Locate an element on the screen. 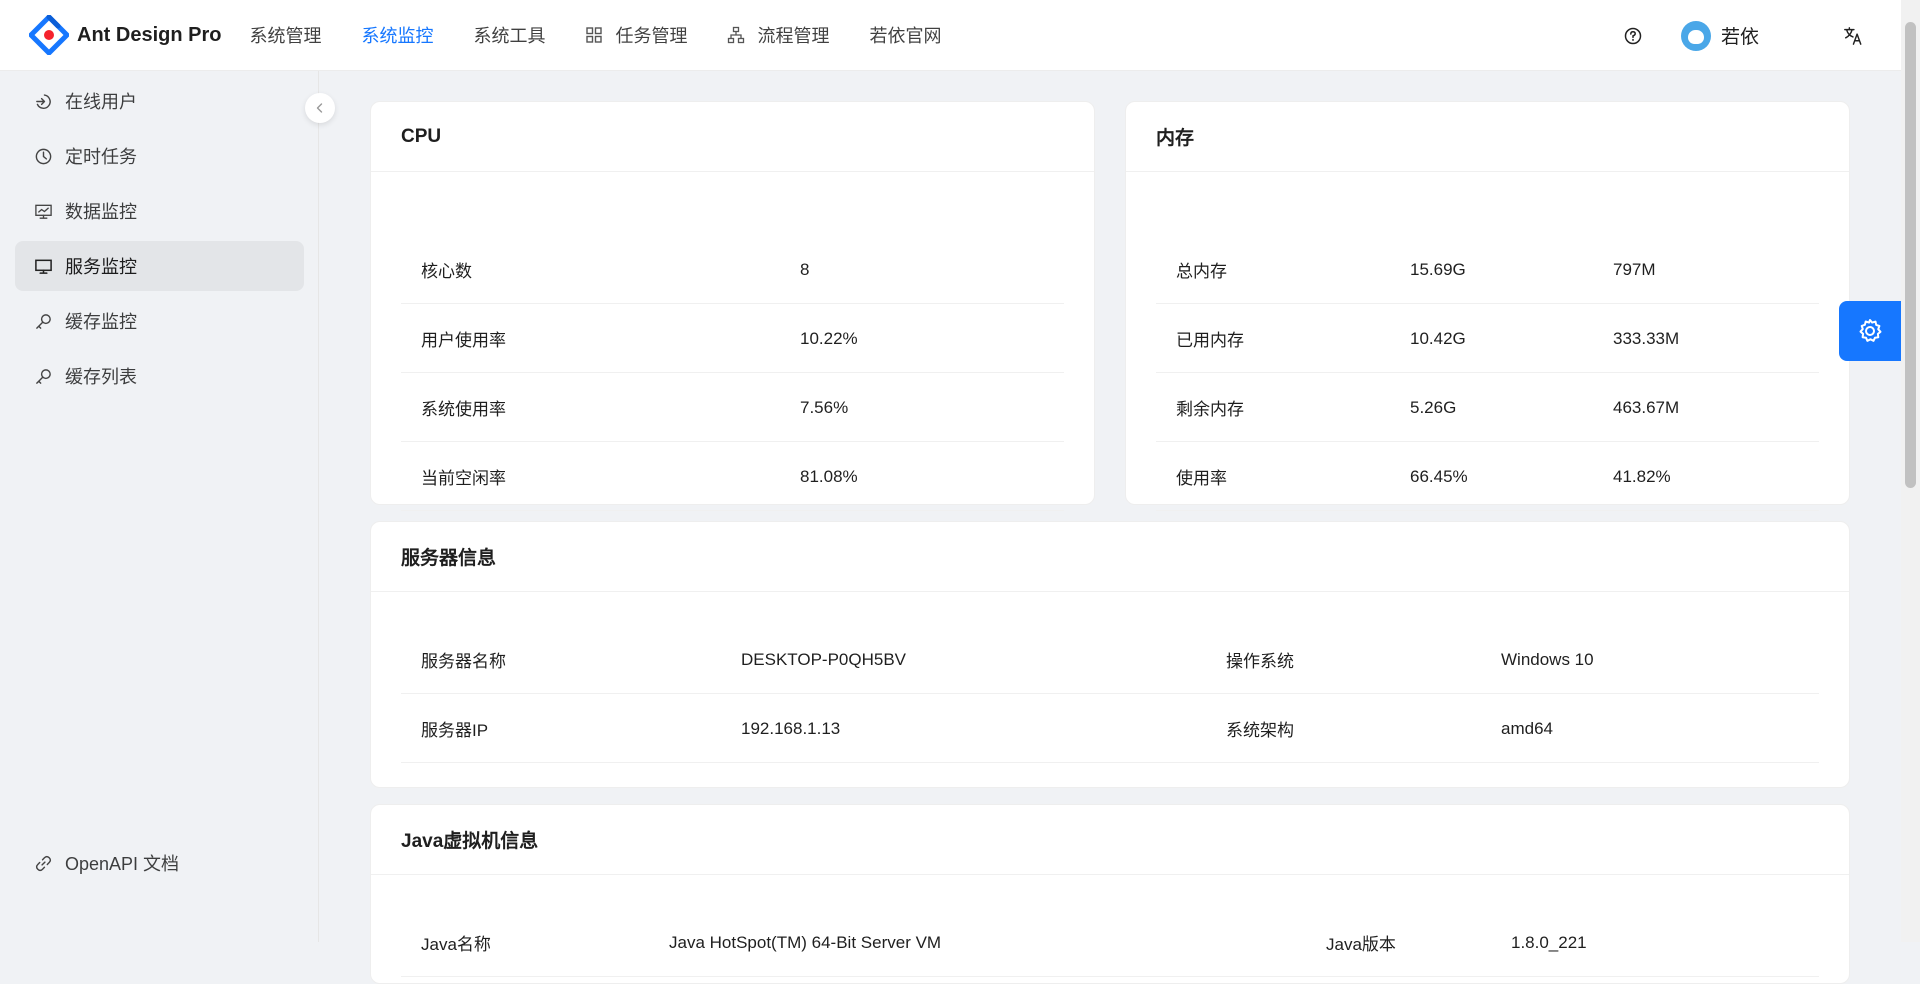 The width and height of the screenshot is (1920, 984). table-row: 总内存 15.69G 797M is located at coordinates (1487, 269).